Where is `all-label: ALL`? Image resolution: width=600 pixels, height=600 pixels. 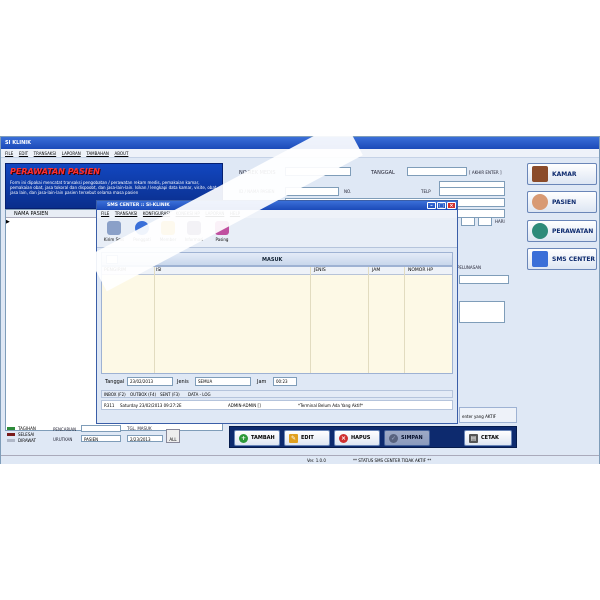 all-label: ALL is located at coordinates (173, 439).